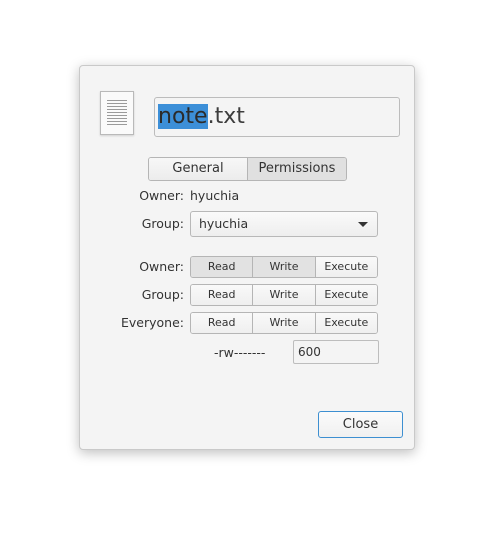  Describe the element at coordinates (345, 295) in the screenshot. I see `group-execute-toggle: Execute` at that location.